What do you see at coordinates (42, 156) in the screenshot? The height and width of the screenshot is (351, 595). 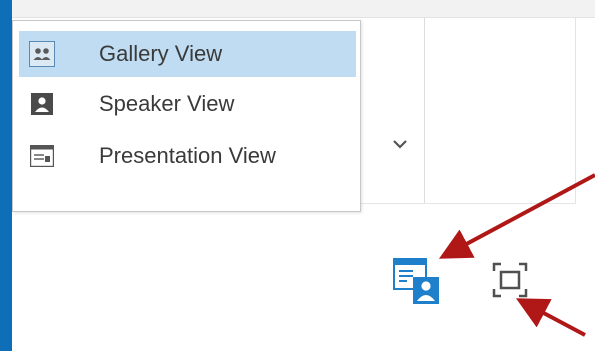 I see `presentation-view-icon` at bounding box center [42, 156].